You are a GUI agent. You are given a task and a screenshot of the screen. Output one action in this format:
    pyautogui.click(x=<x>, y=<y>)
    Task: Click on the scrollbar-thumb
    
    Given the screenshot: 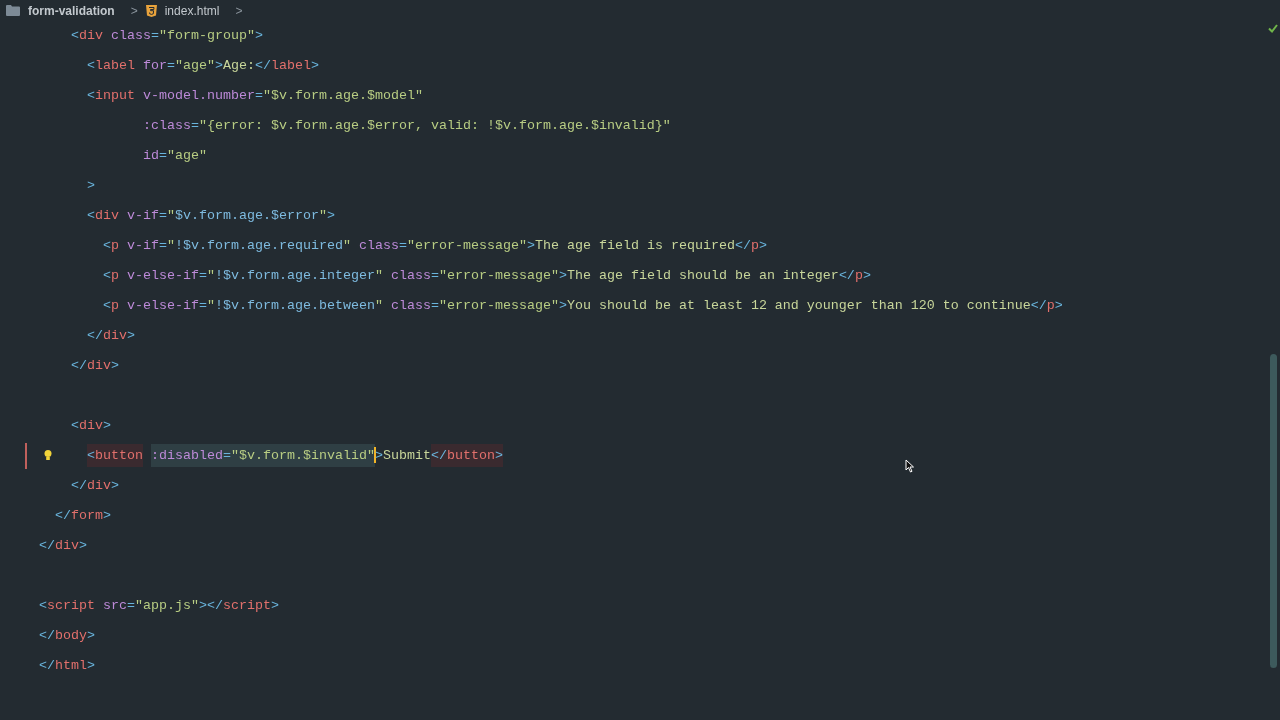 What is the action you would take?
    pyautogui.click(x=1273, y=511)
    